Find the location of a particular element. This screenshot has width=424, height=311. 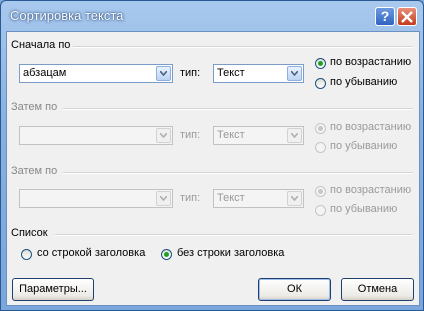

sort1-type-select: Текст is located at coordinates (258, 73).